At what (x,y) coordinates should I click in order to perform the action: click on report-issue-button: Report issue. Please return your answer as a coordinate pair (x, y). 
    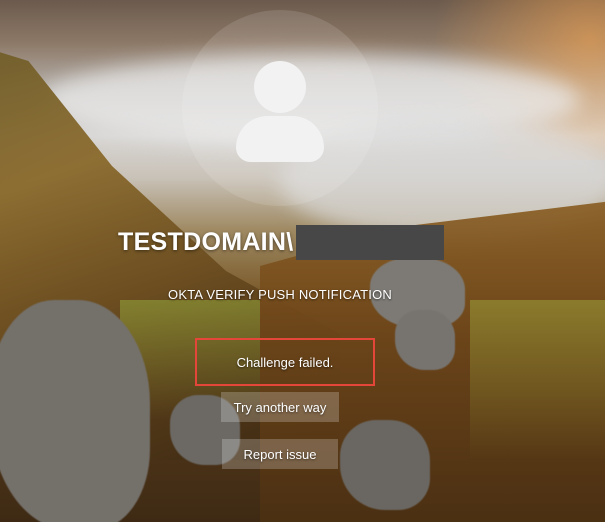
    Looking at the image, I should click on (280, 454).